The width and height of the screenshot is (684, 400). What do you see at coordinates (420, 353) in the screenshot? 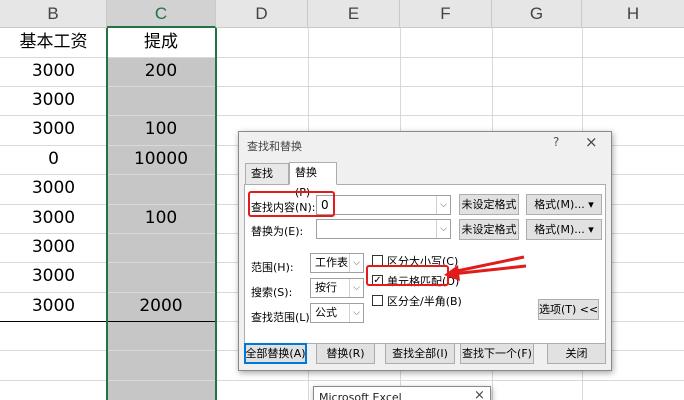
I see `find-all-button: 查找全部(I)` at bounding box center [420, 353].